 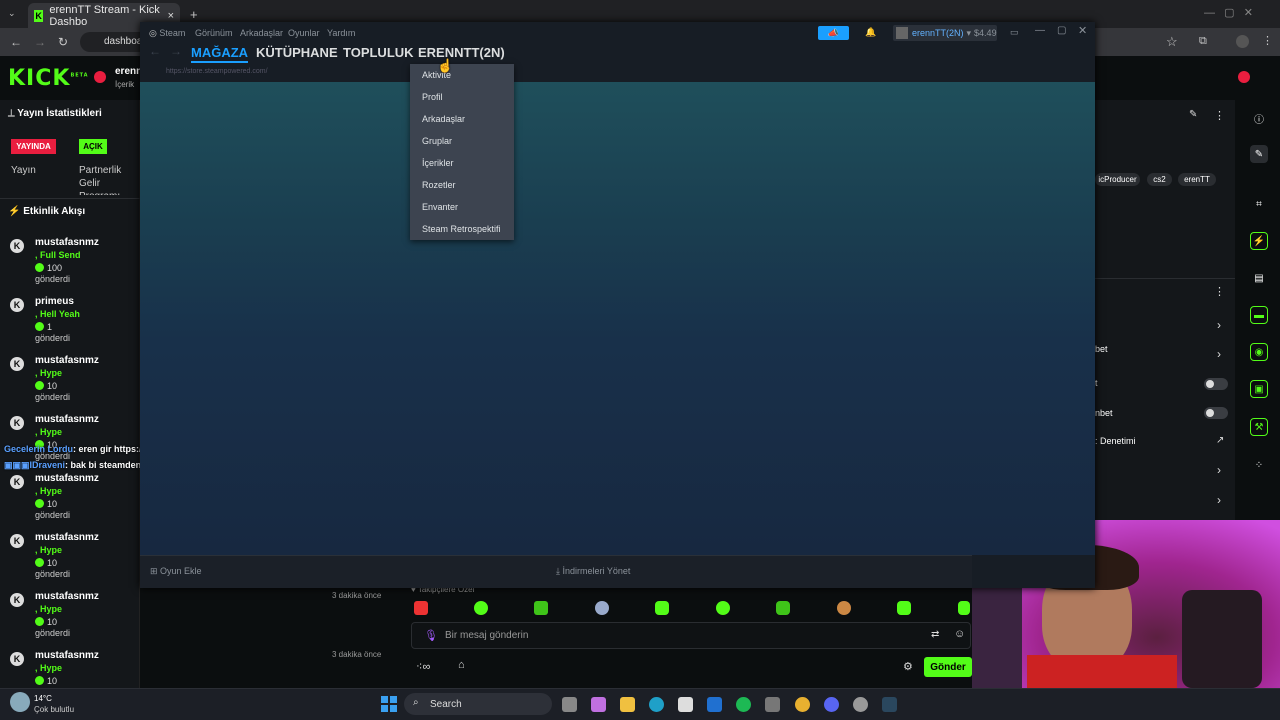 What do you see at coordinates (743, 704) in the screenshot?
I see `spotify-icon` at bounding box center [743, 704].